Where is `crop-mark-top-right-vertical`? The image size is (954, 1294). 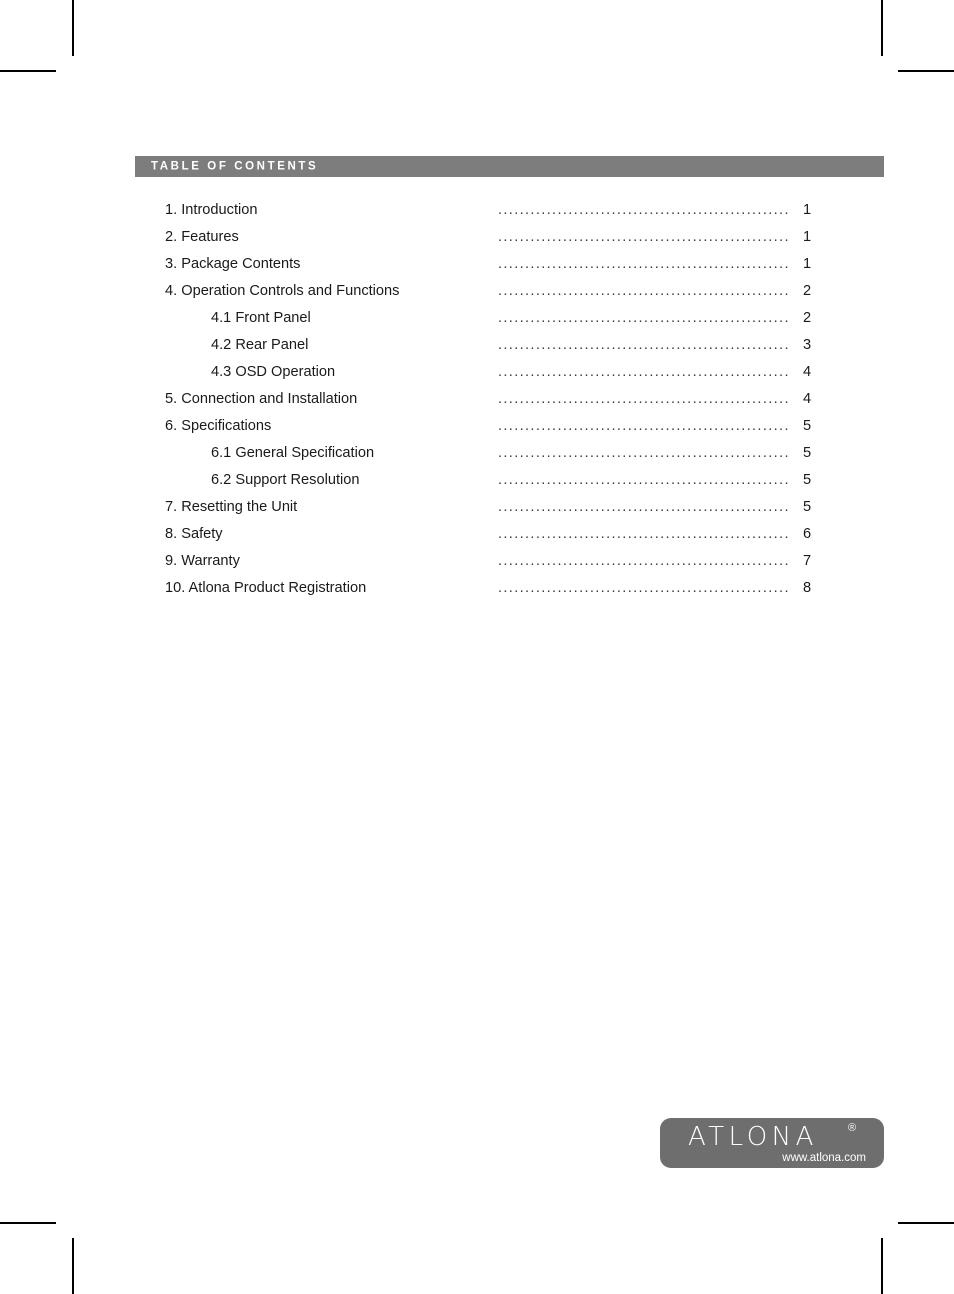 crop-mark-top-right-vertical is located at coordinates (882, 28).